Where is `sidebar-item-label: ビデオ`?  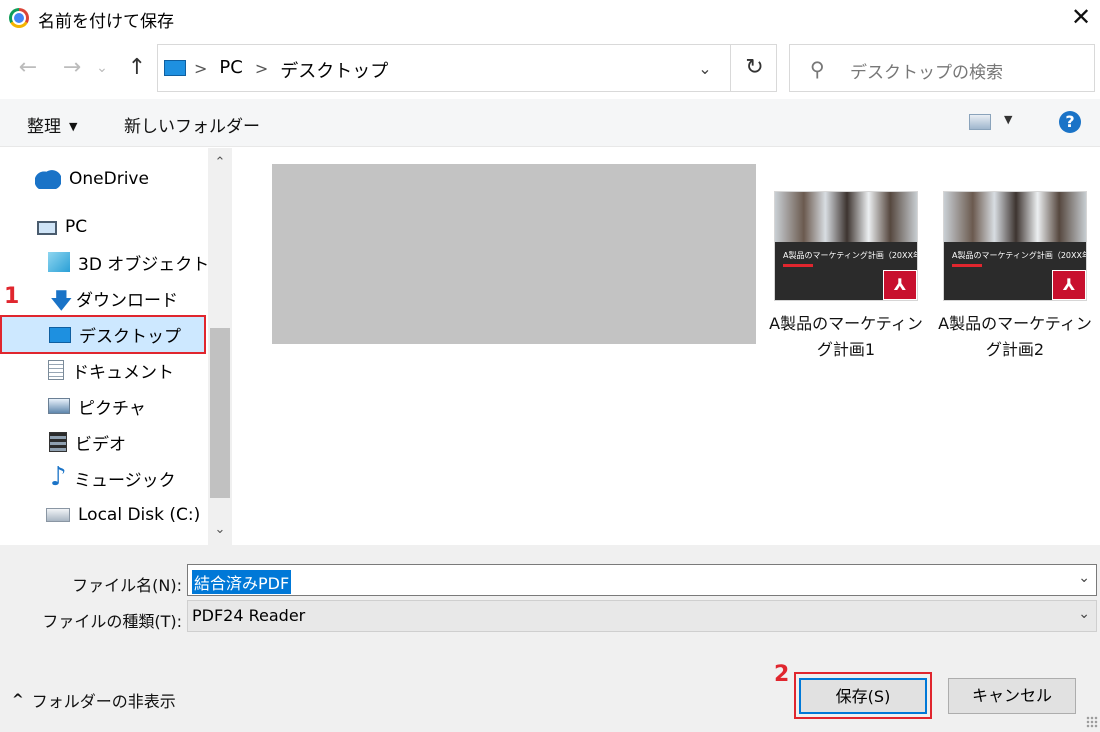
sidebar-item-label: ビデオ is located at coordinates (100, 444).